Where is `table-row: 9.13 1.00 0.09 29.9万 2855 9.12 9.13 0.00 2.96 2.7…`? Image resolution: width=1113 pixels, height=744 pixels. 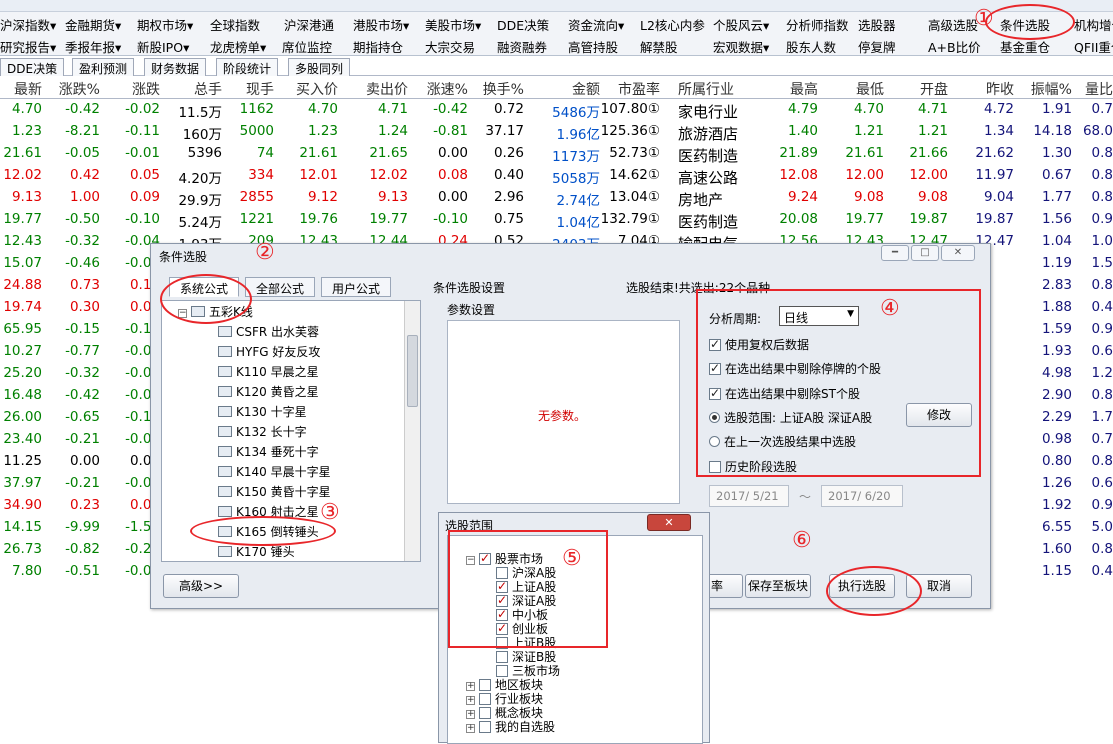 table-row: 9.13 1.00 0.09 29.9万 2855 9.12 9.13 0.00 2.96 2.7… is located at coordinates (556, 198).